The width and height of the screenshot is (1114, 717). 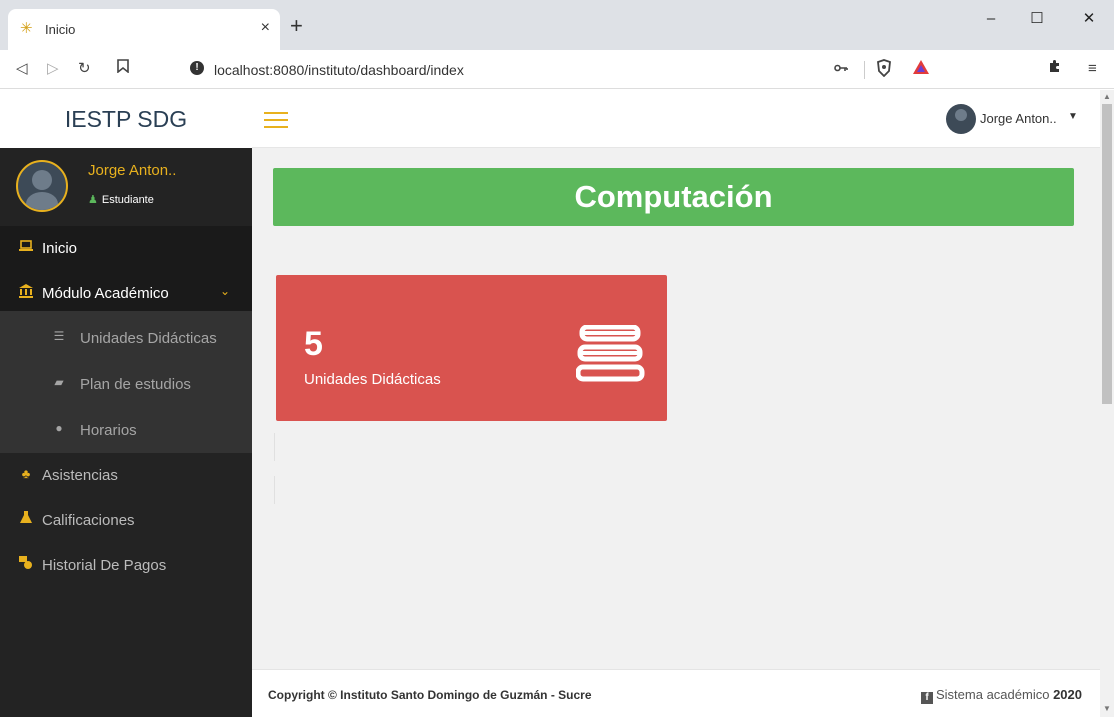 I want to click on footer-system-text: Sistema académico, so click(x=993, y=694).